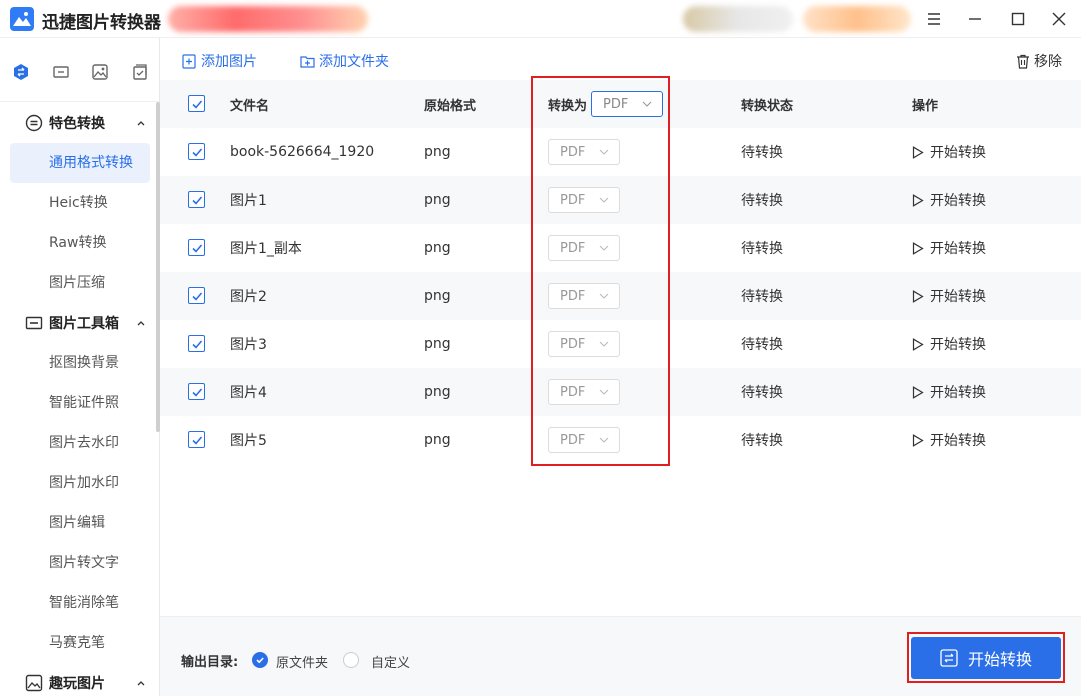 The width and height of the screenshot is (1081, 696). Describe the element at coordinates (925, 106) in the screenshot. I see `header-action: 操作` at that location.